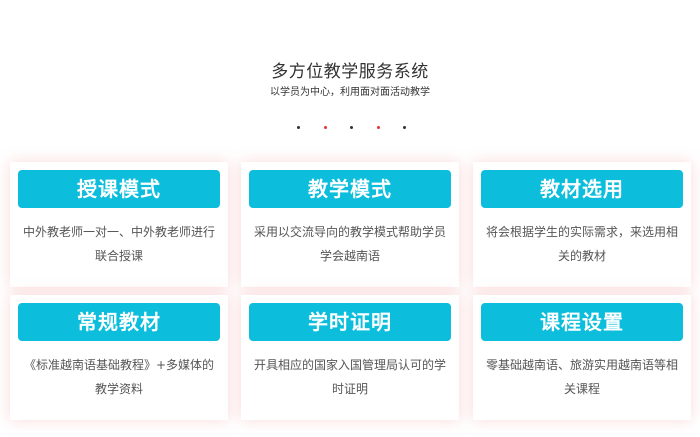 This screenshot has height=437, width=700. What do you see at coordinates (350, 322) in the screenshot?
I see `card-title: 学时证明` at bounding box center [350, 322].